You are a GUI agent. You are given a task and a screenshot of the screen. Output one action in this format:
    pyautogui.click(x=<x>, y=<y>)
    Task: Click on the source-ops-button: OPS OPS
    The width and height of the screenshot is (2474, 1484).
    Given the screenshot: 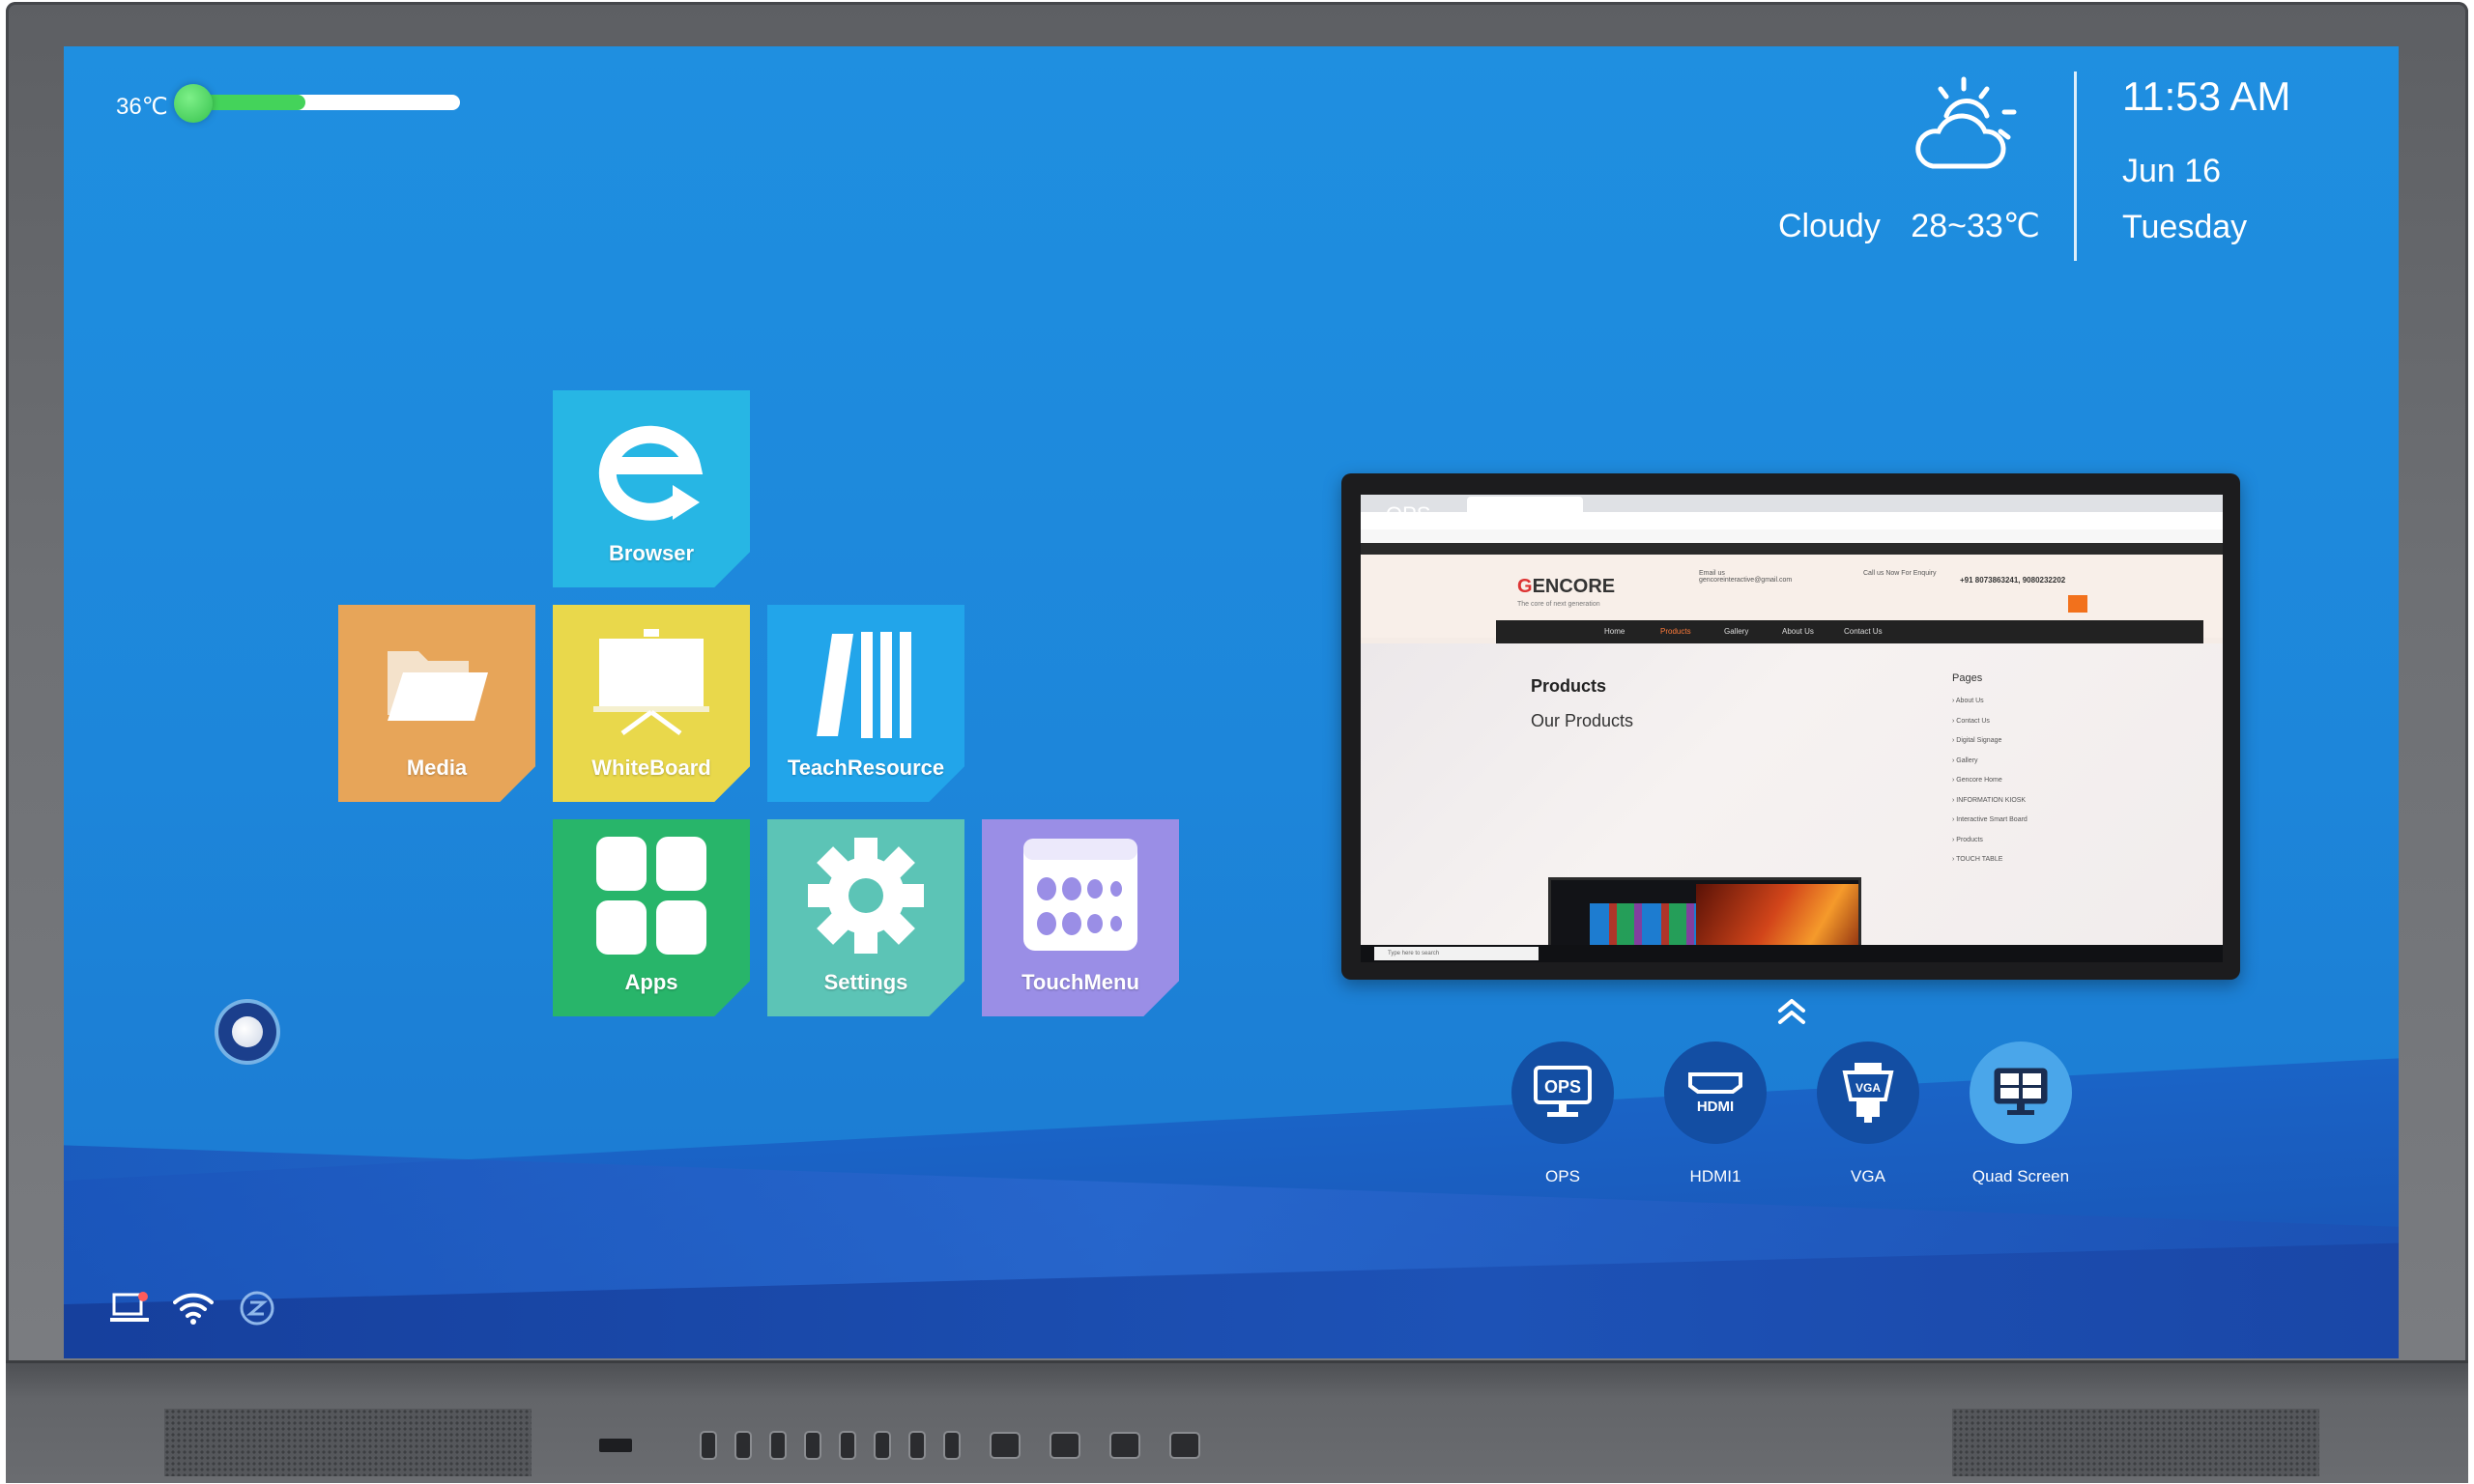 What is the action you would take?
    pyautogui.click(x=1563, y=1114)
    